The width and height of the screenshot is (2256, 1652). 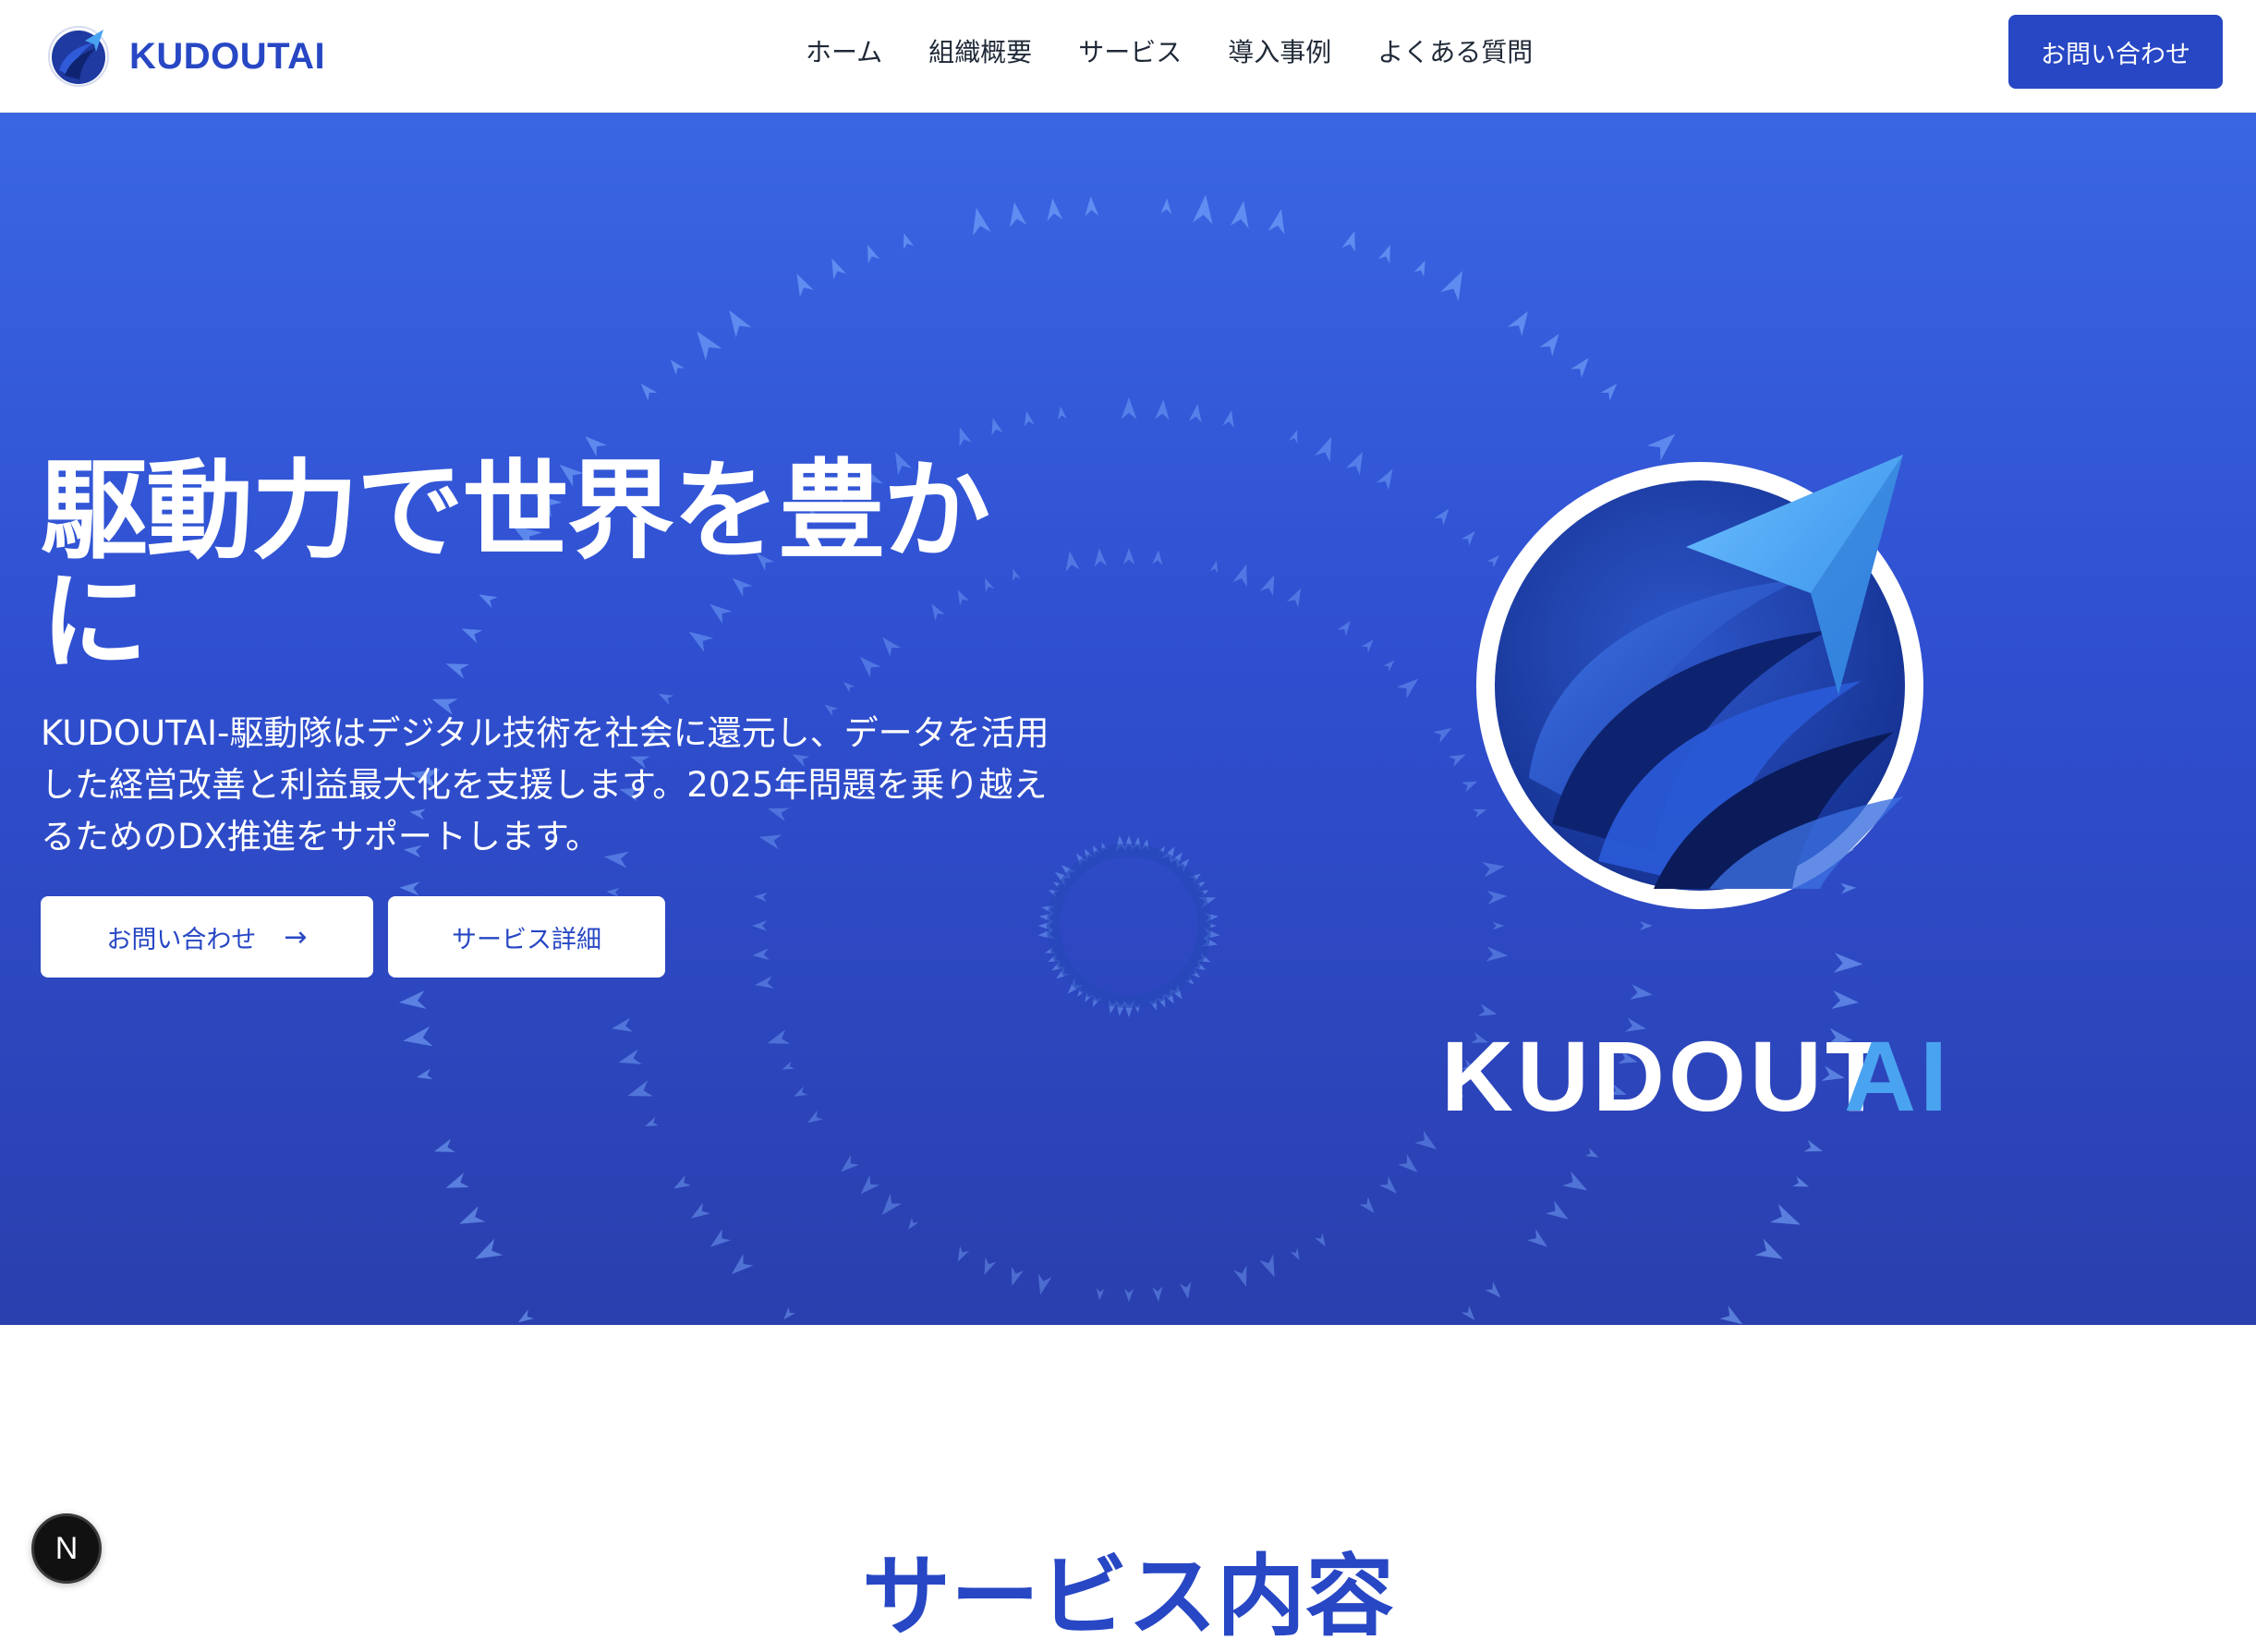 What do you see at coordinates (181, 939) in the screenshot?
I see `hero-contact-label: お問い合わせ` at bounding box center [181, 939].